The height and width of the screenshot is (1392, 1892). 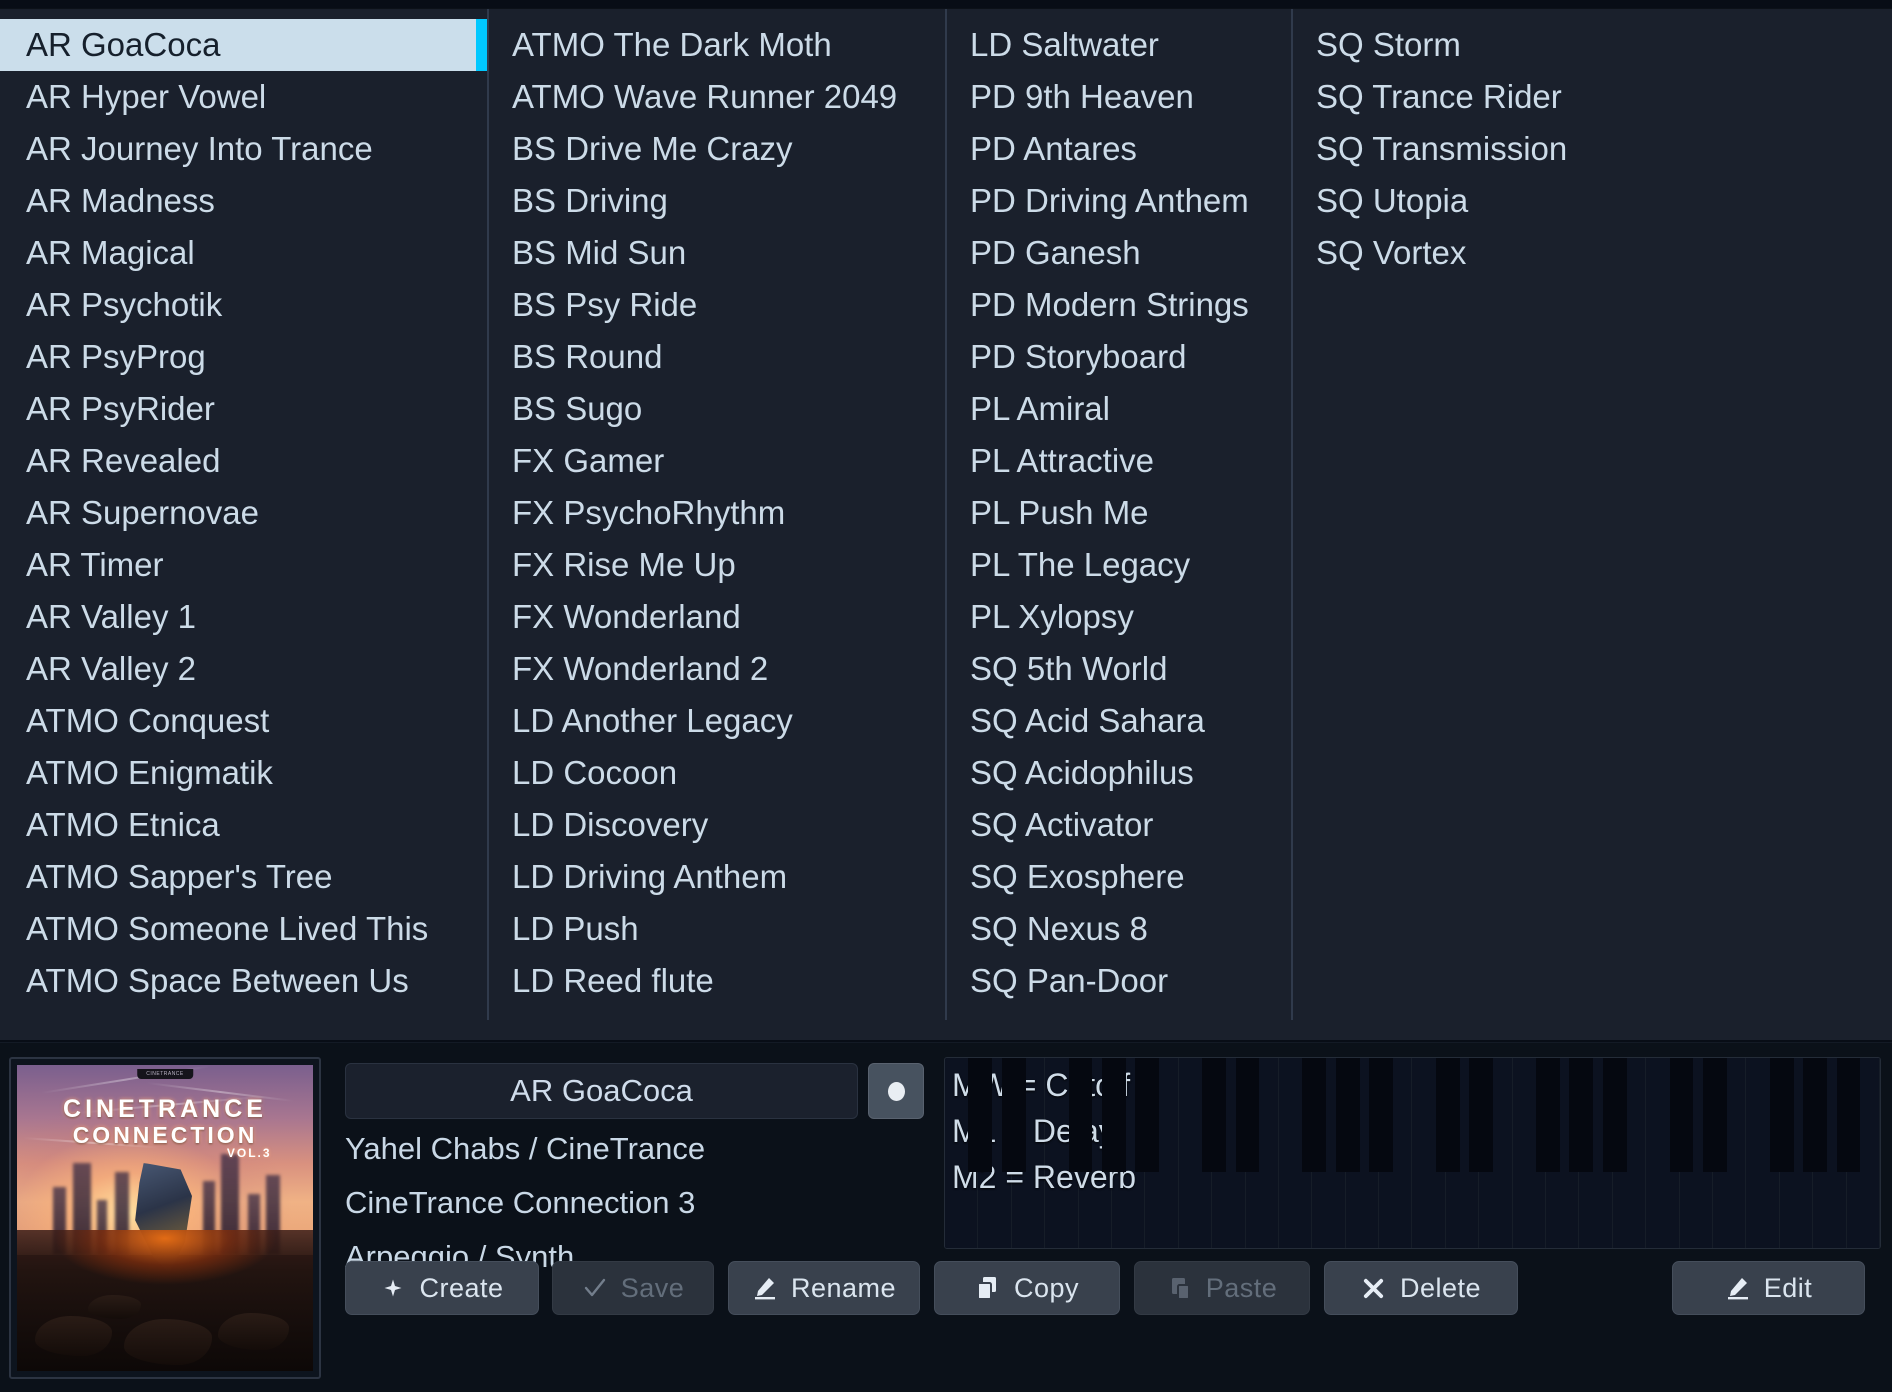 I want to click on preset-list-item: SQ Acidophilus, so click(x=1119, y=773).